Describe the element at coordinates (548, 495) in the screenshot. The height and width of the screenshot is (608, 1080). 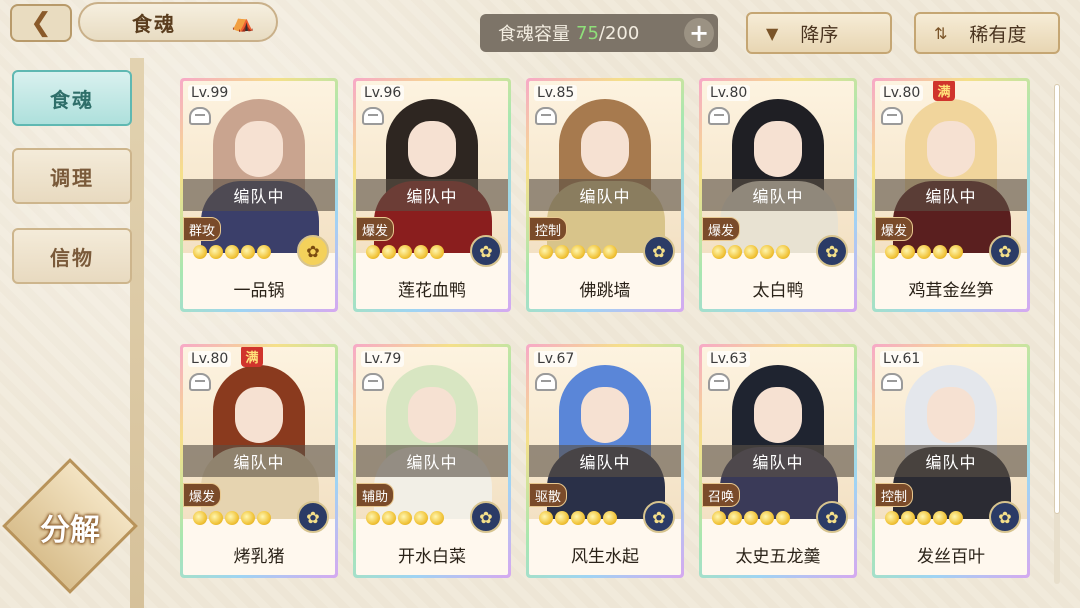
I see `role-tag: 驱散` at that location.